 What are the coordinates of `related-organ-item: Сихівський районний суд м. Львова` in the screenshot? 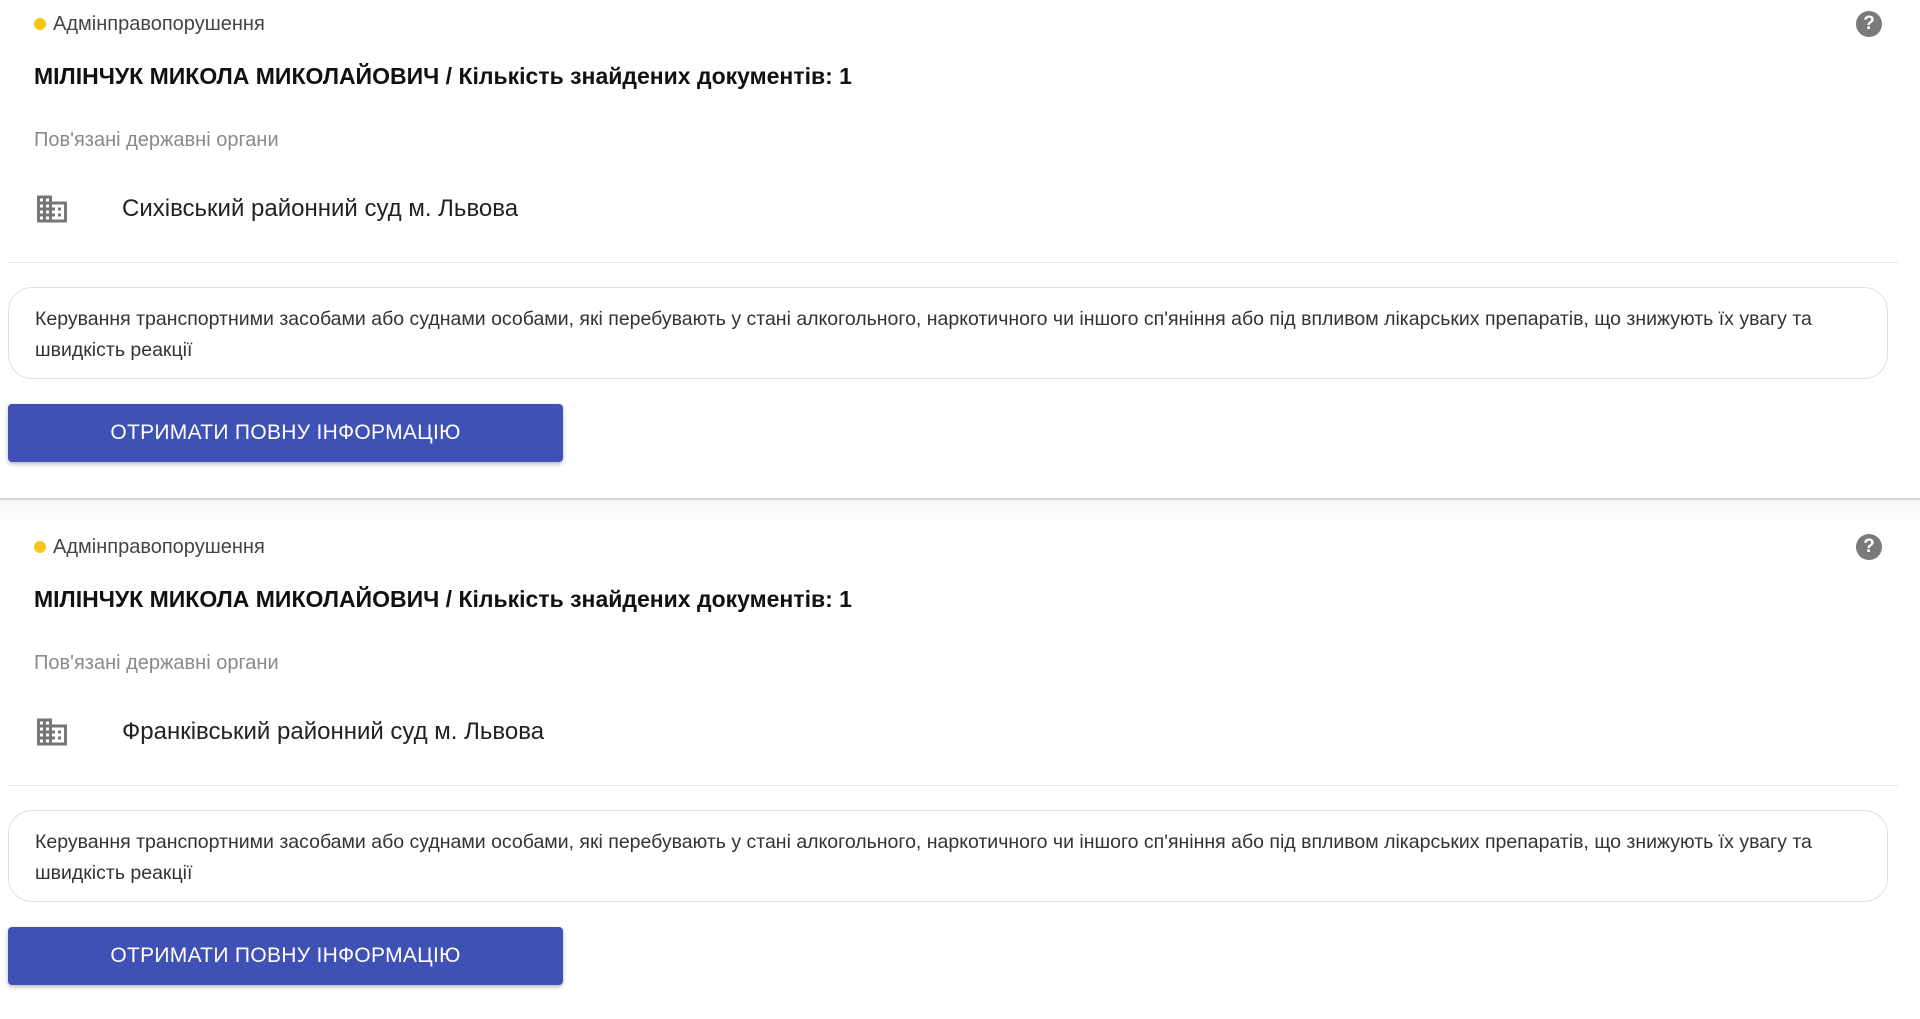 It's located at (953, 219).